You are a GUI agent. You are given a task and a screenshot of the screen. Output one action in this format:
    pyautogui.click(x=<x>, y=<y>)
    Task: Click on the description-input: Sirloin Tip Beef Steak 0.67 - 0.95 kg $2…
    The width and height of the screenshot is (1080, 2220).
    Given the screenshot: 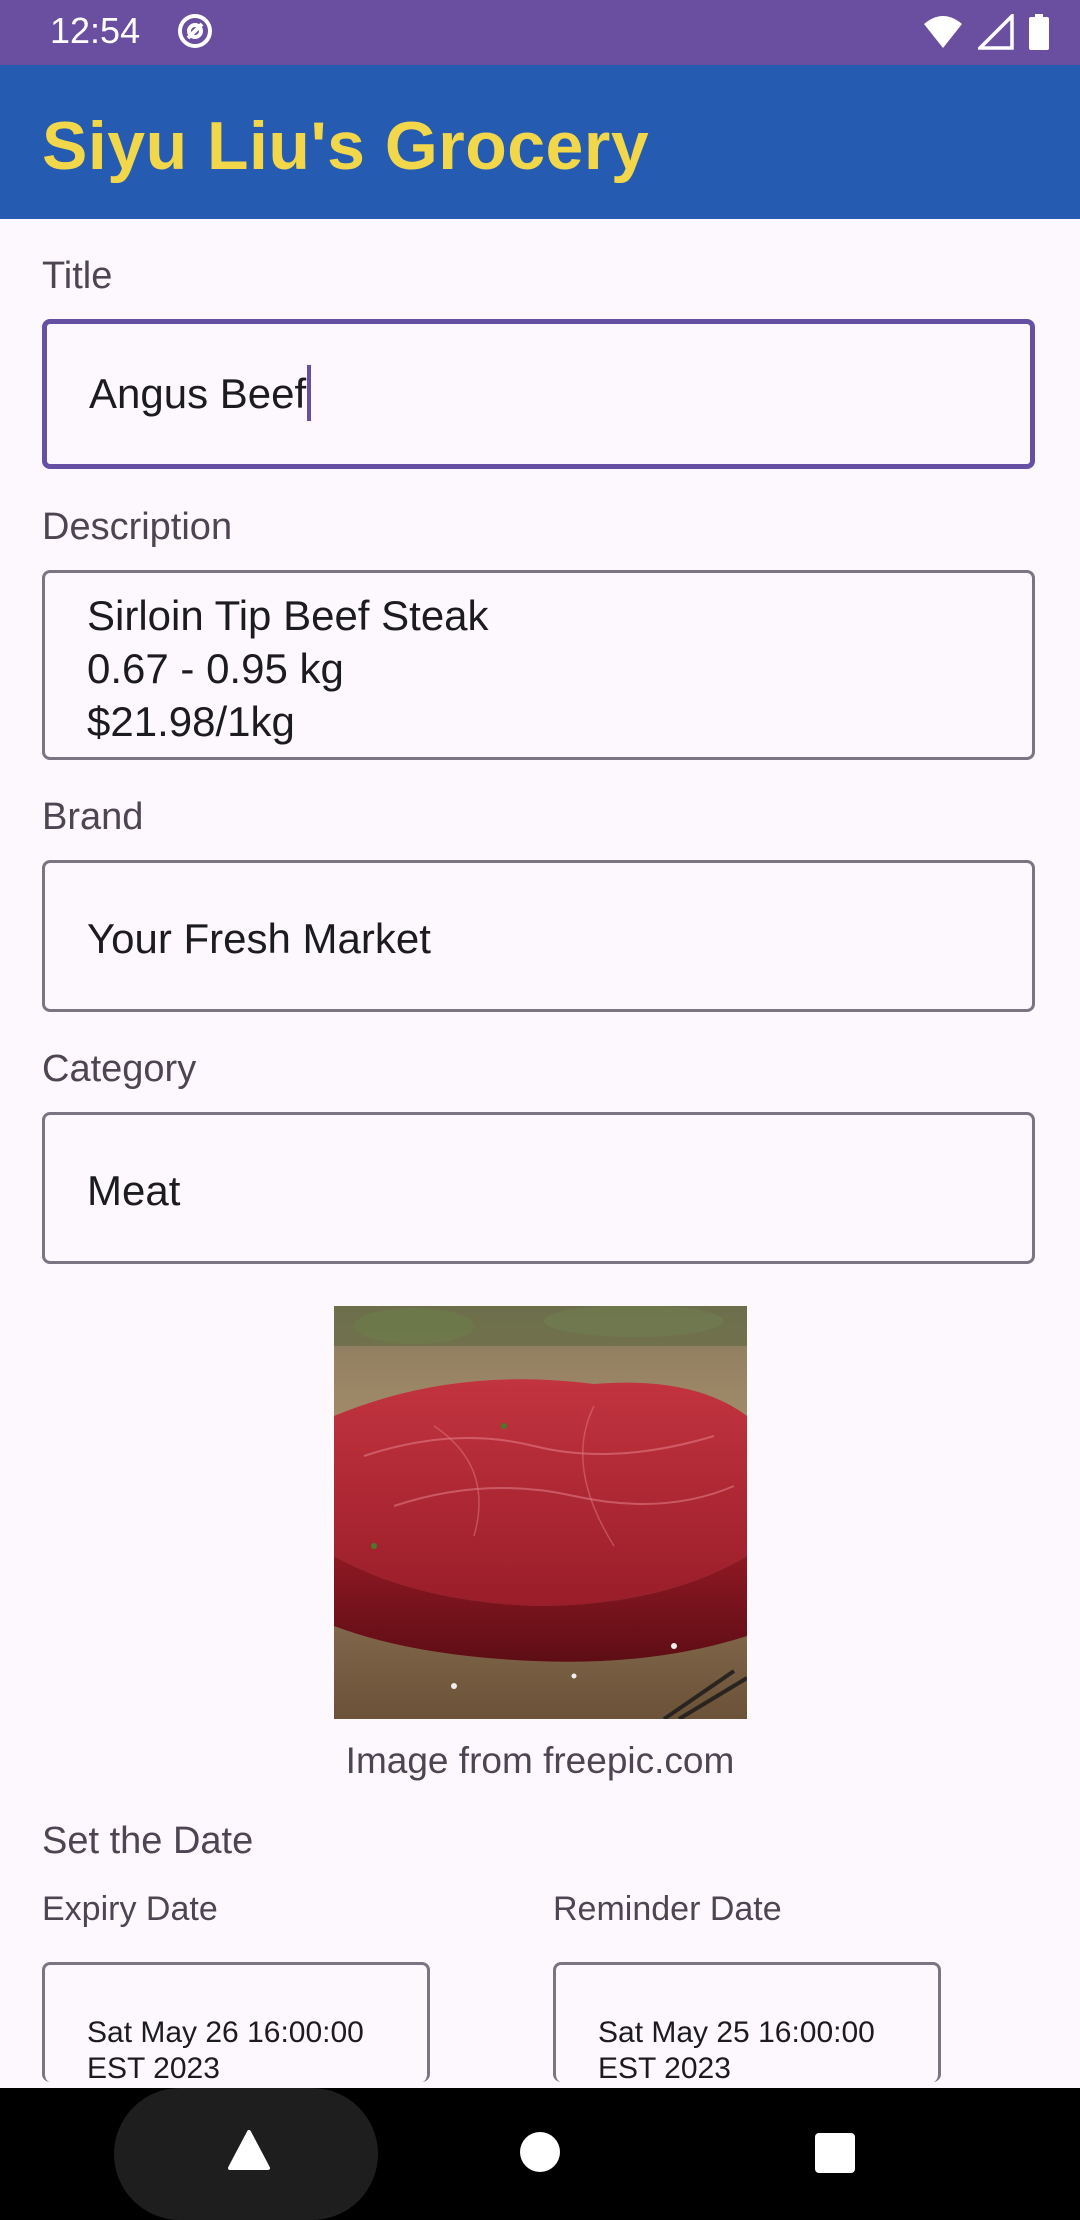 What is the action you would take?
    pyautogui.click(x=538, y=665)
    